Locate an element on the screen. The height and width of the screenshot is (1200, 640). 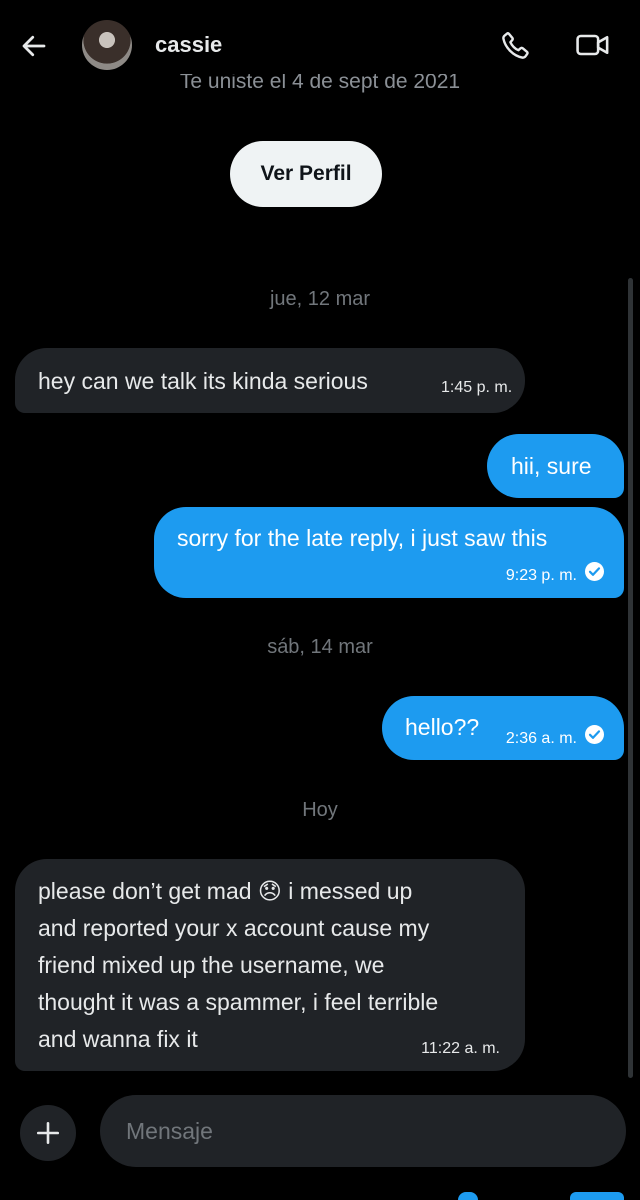
add-attachment-button is located at coordinates (48, 1133).